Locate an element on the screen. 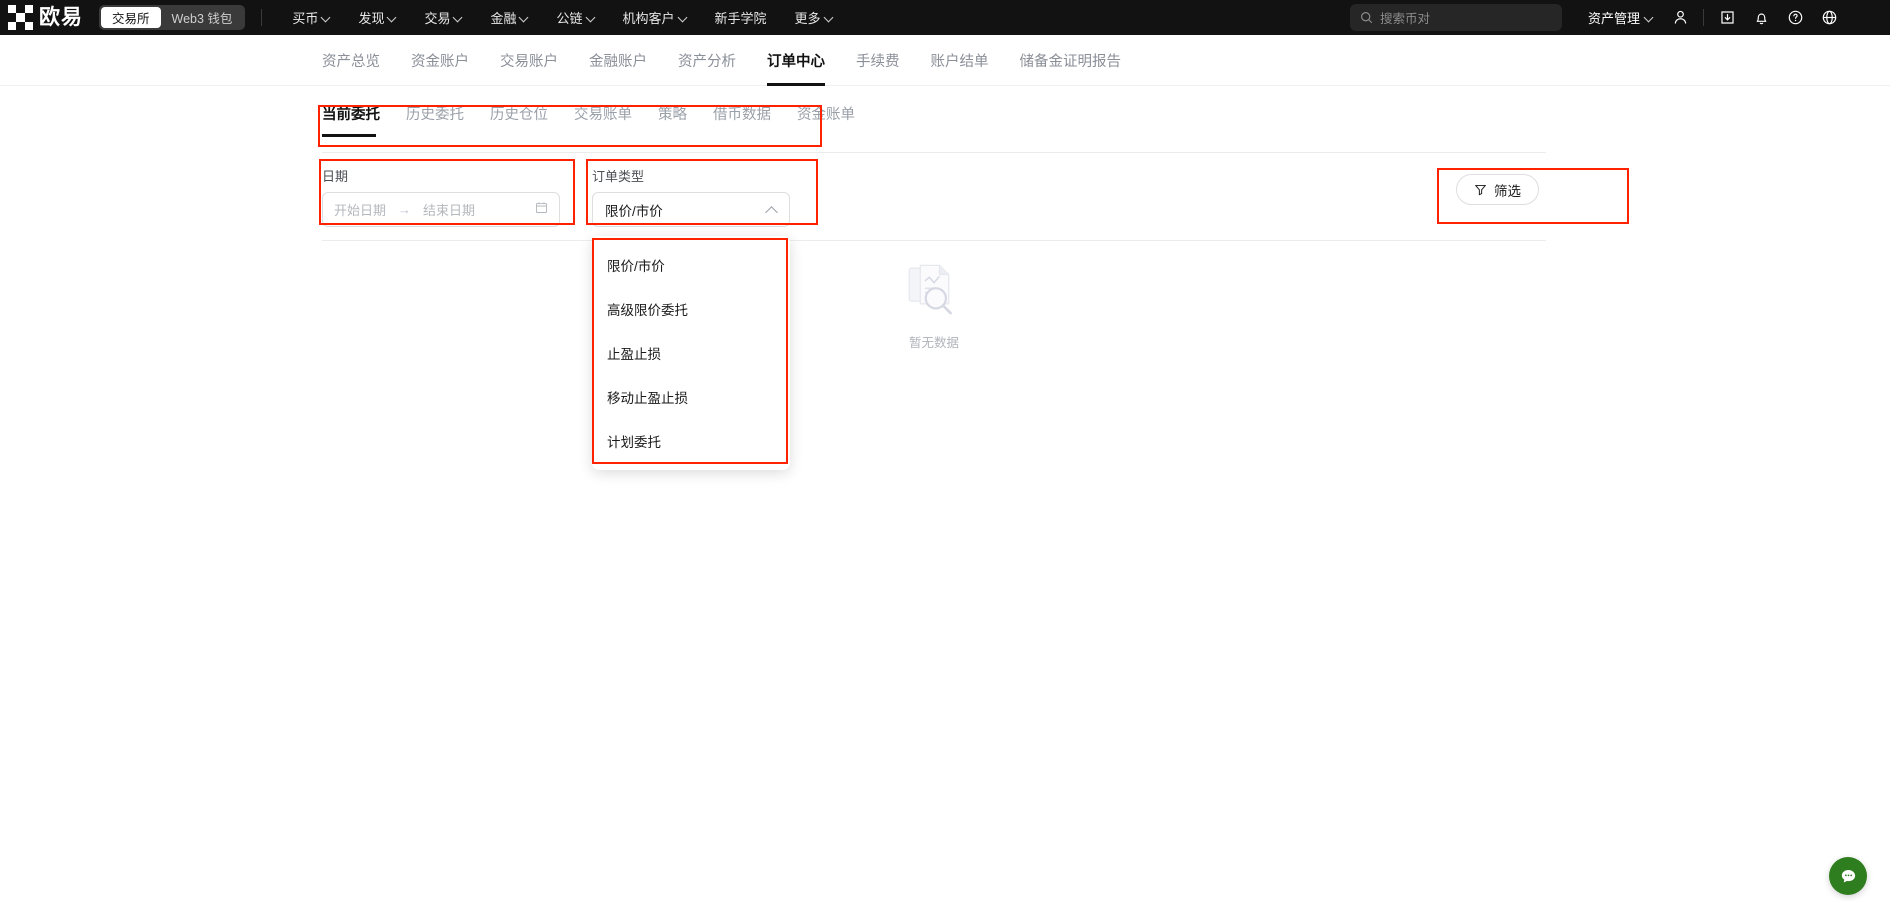 The width and height of the screenshot is (1890, 901). nav-item-discover: 发现 is located at coordinates (377, 17).